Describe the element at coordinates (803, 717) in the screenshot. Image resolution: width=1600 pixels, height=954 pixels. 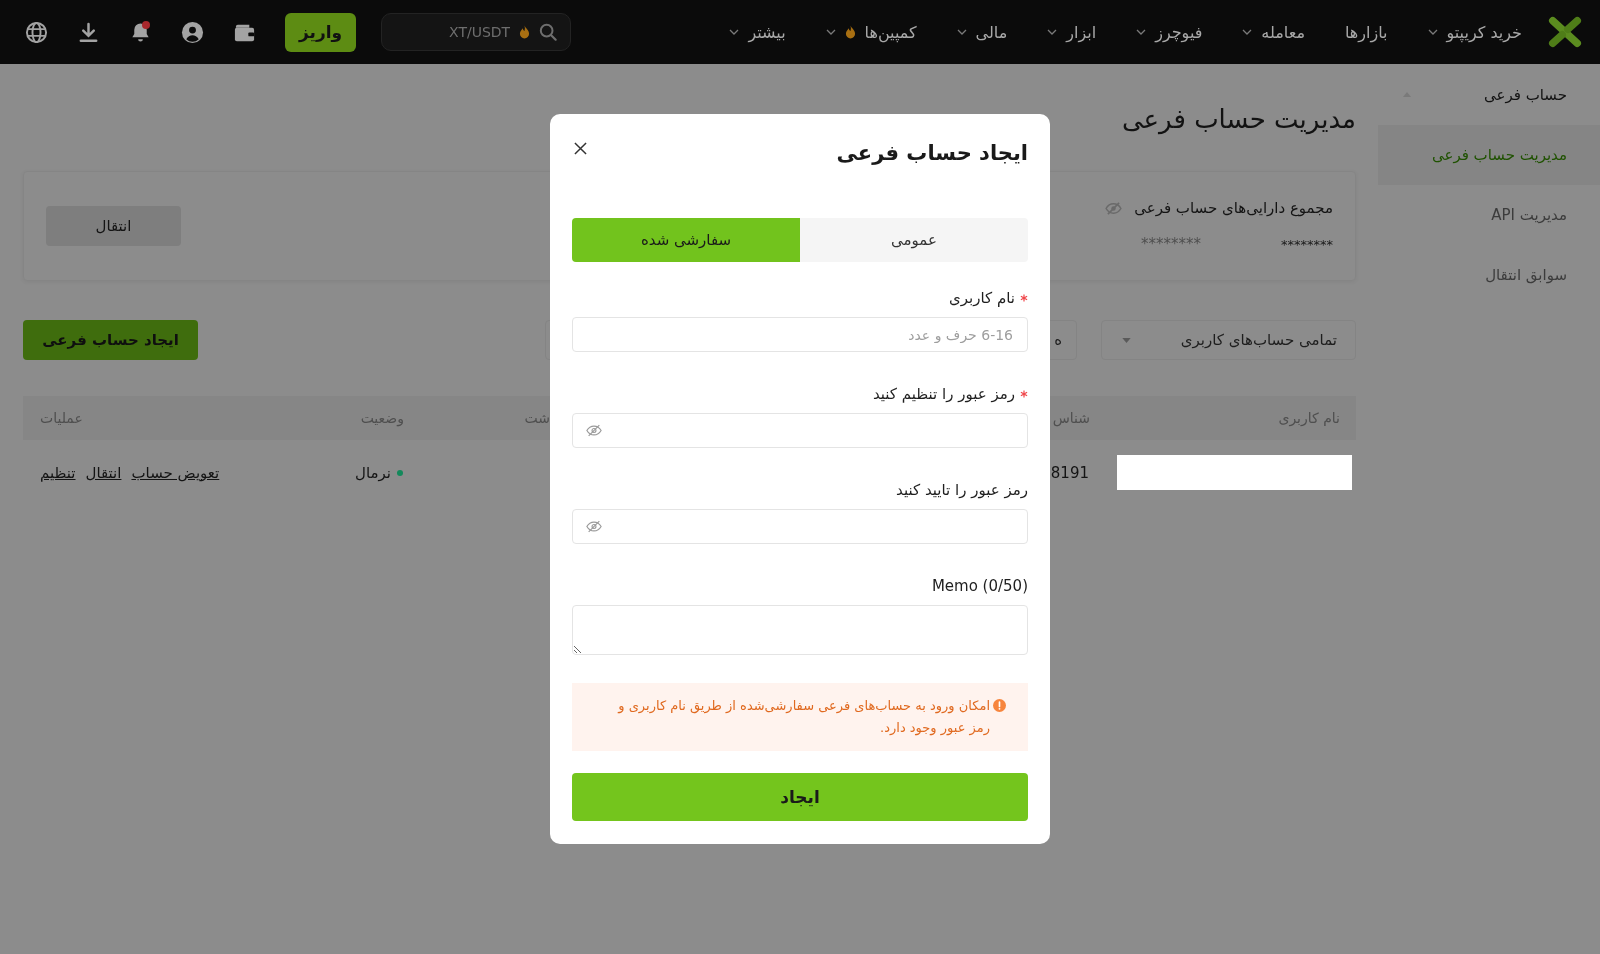
I see `notice-text: امکان ورود به حساب‌های فرعی سفارشی‌شده از طریق نام کاربری و رمز عبور وجود دارد.` at that location.